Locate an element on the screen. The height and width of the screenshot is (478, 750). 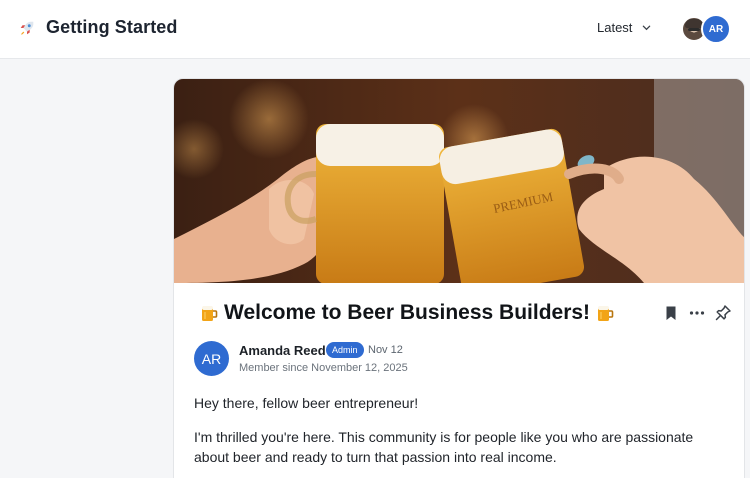
post-title-text: Welcome to Beer Business Builders! is located at coordinates (407, 312).